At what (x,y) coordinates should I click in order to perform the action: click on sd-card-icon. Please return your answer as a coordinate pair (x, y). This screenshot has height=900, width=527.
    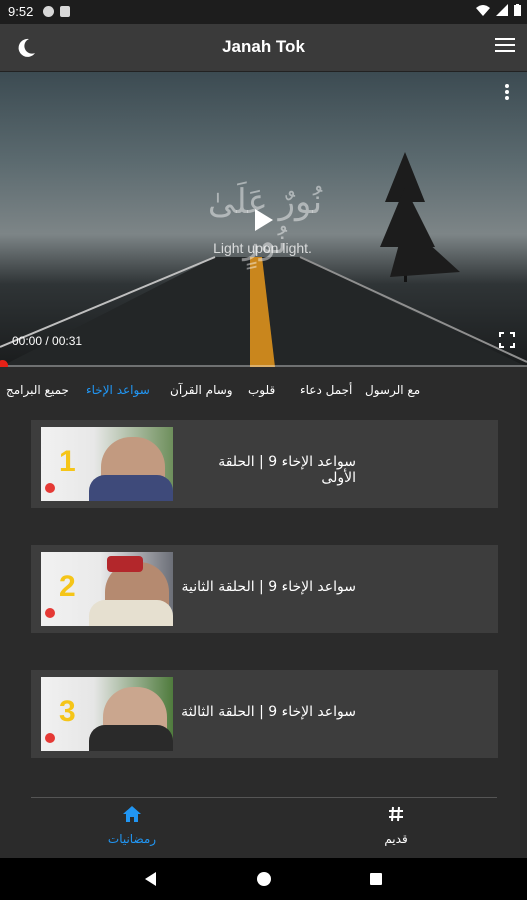
    Looking at the image, I should click on (65, 11).